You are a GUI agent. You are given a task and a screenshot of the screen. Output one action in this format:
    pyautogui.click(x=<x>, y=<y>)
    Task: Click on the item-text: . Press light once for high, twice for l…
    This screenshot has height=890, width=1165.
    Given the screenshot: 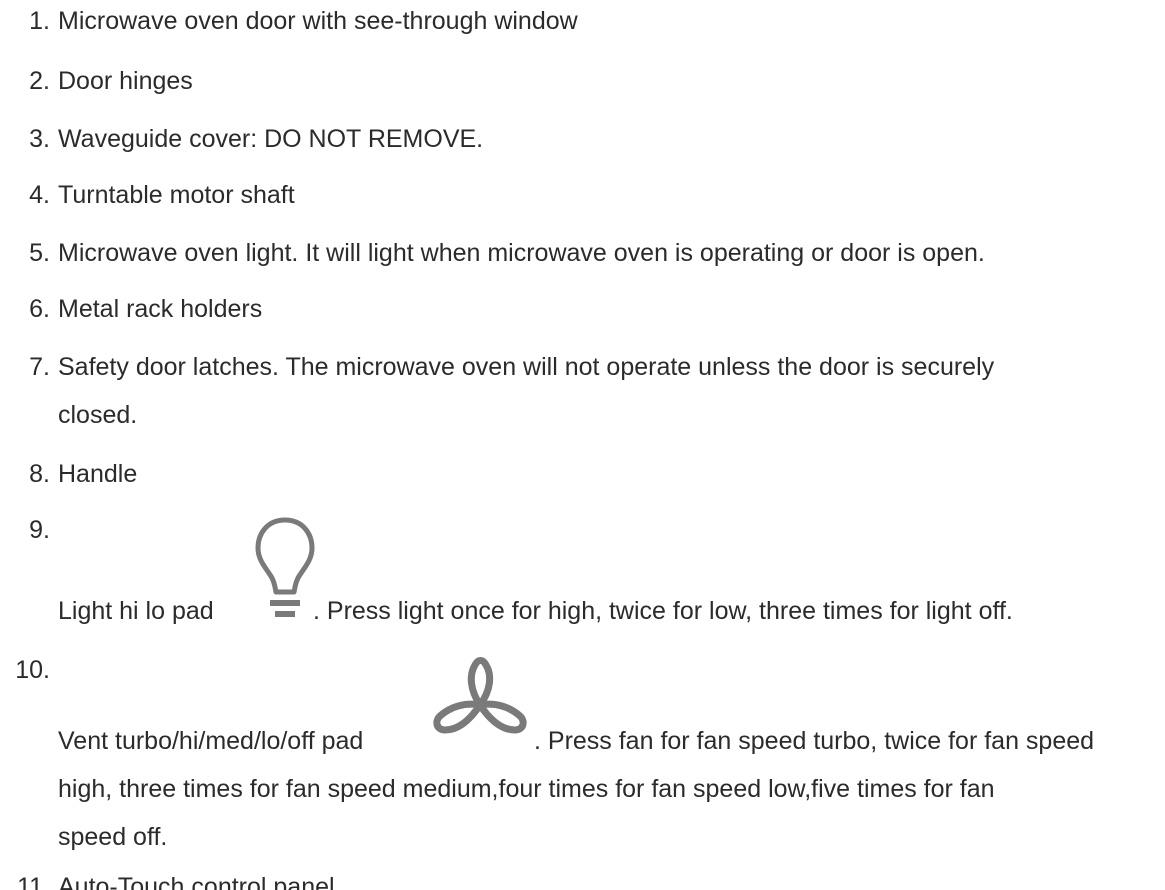 What is the action you would take?
    pyautogui.click(x=663, y=611)
    